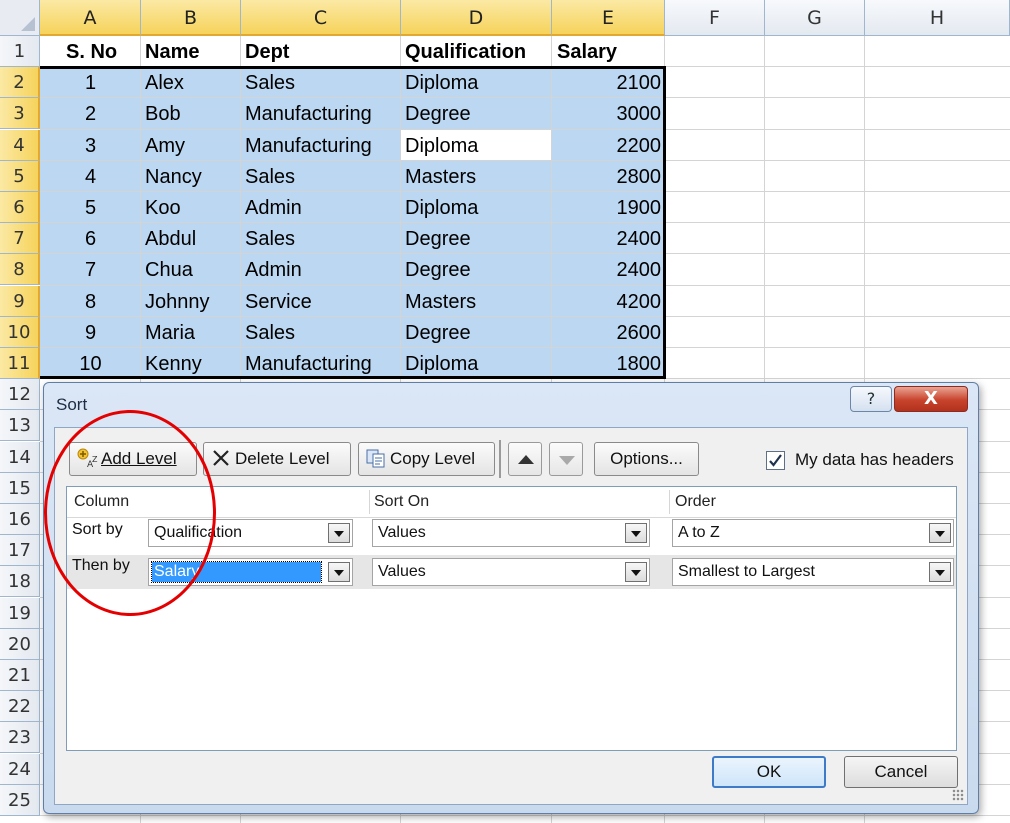 The height and width of the screenshot is (823, 1010). I want to click on move-down-button, so click(566, 459).